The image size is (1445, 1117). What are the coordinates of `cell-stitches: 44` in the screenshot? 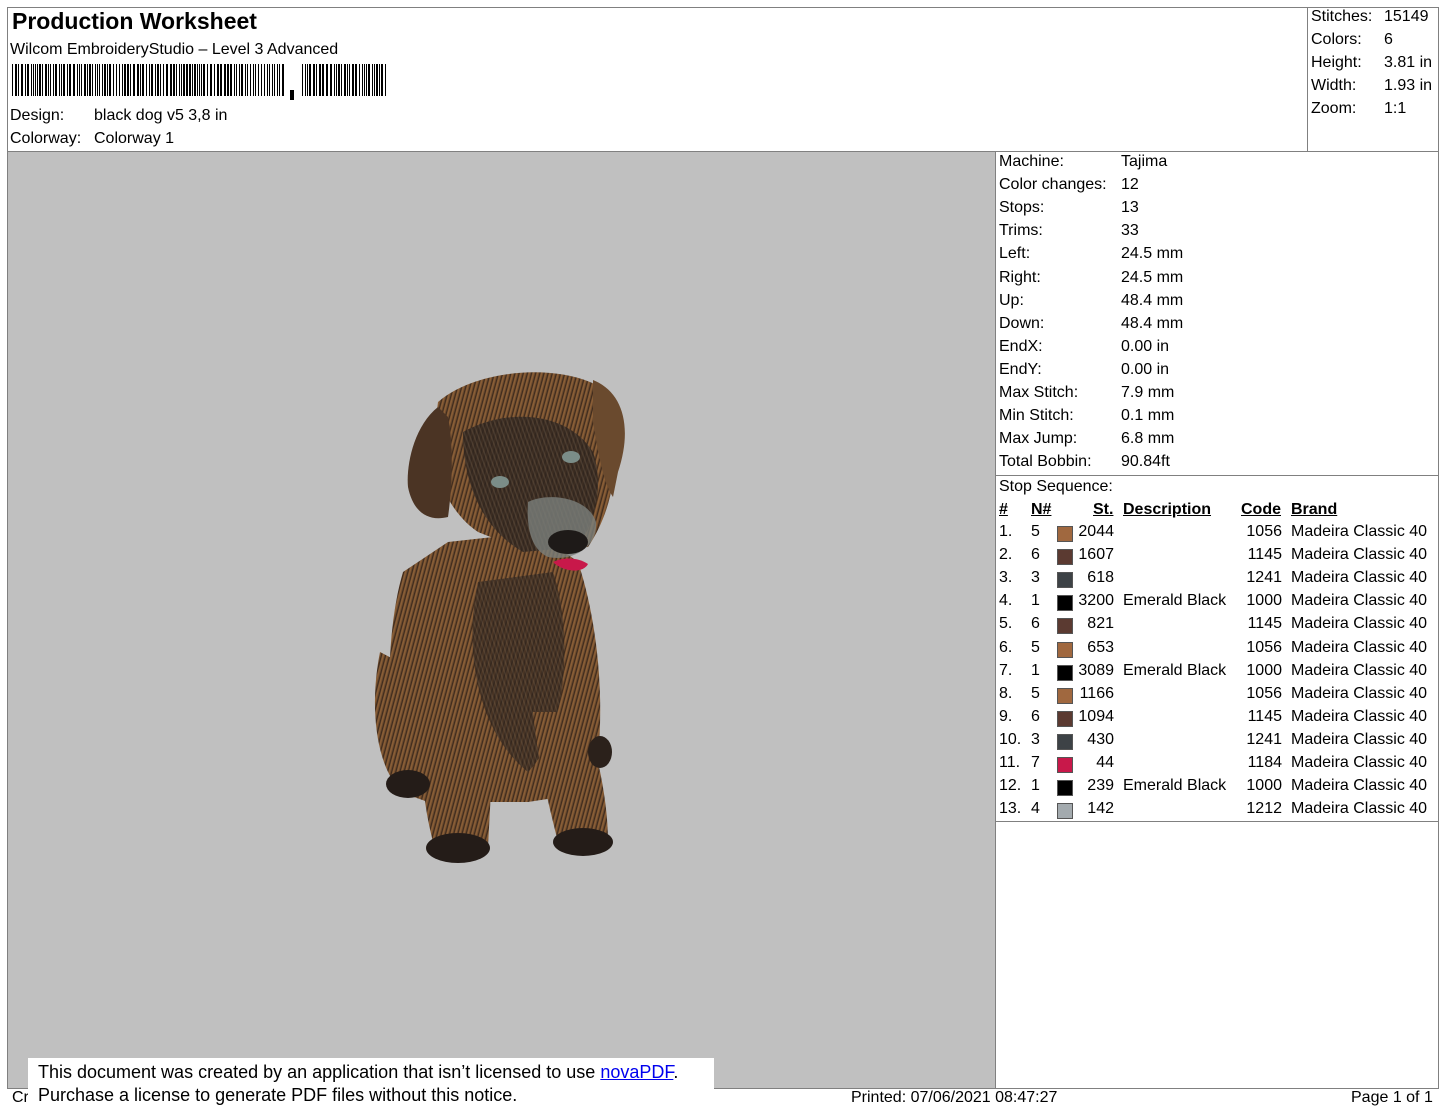 It's located at (1105, 762).